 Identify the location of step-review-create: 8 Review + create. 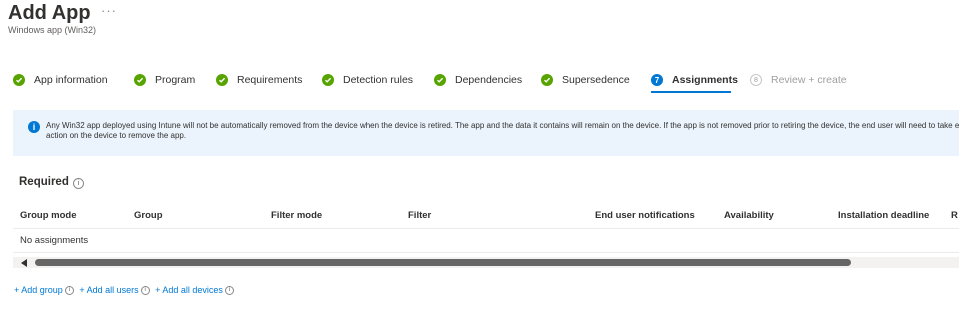
(798, 80).